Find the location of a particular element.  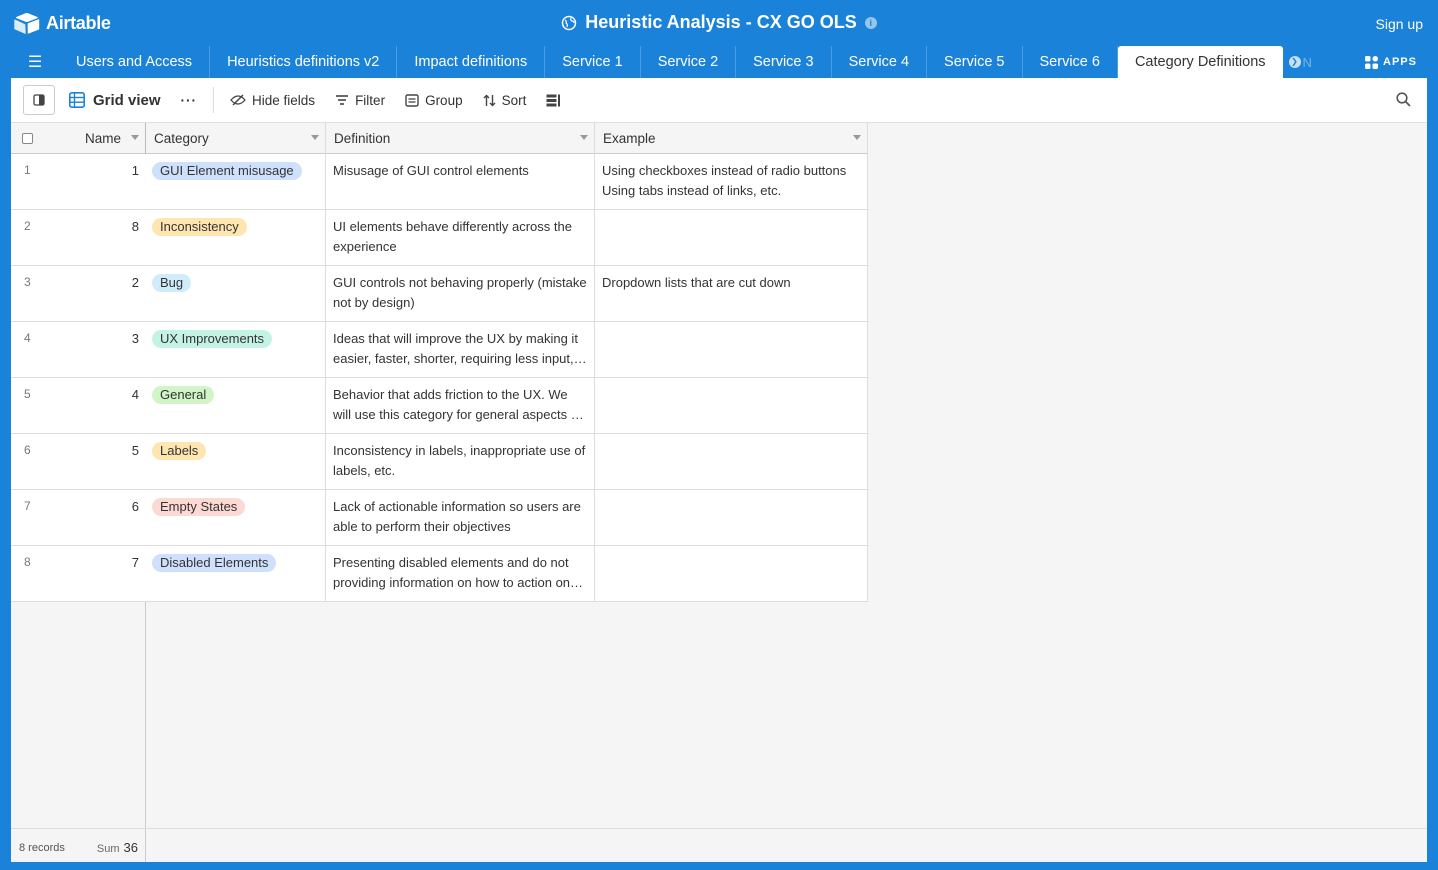

table-row: 5 4 is located at coordinates (78, 406).